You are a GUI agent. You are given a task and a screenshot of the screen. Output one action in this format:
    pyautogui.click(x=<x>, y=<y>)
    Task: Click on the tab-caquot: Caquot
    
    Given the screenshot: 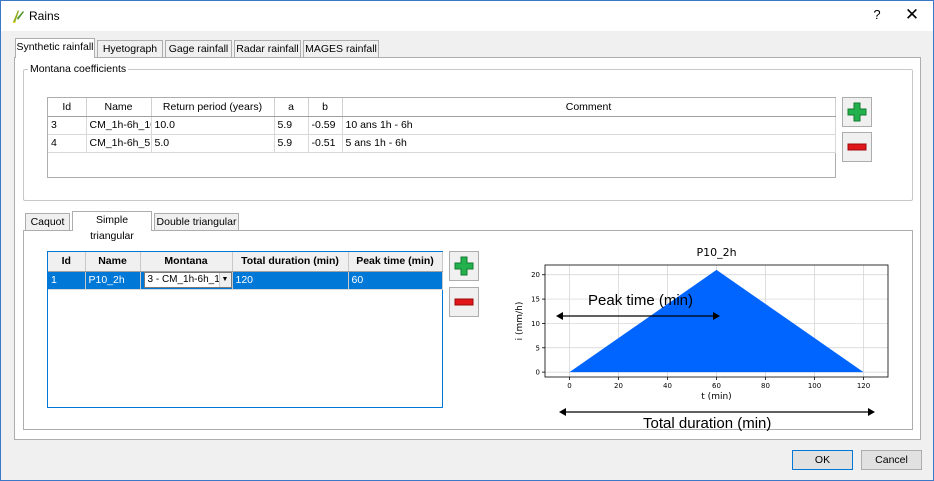 What is the action you would take?
    pyautogui.click(x=47, y=222)
    